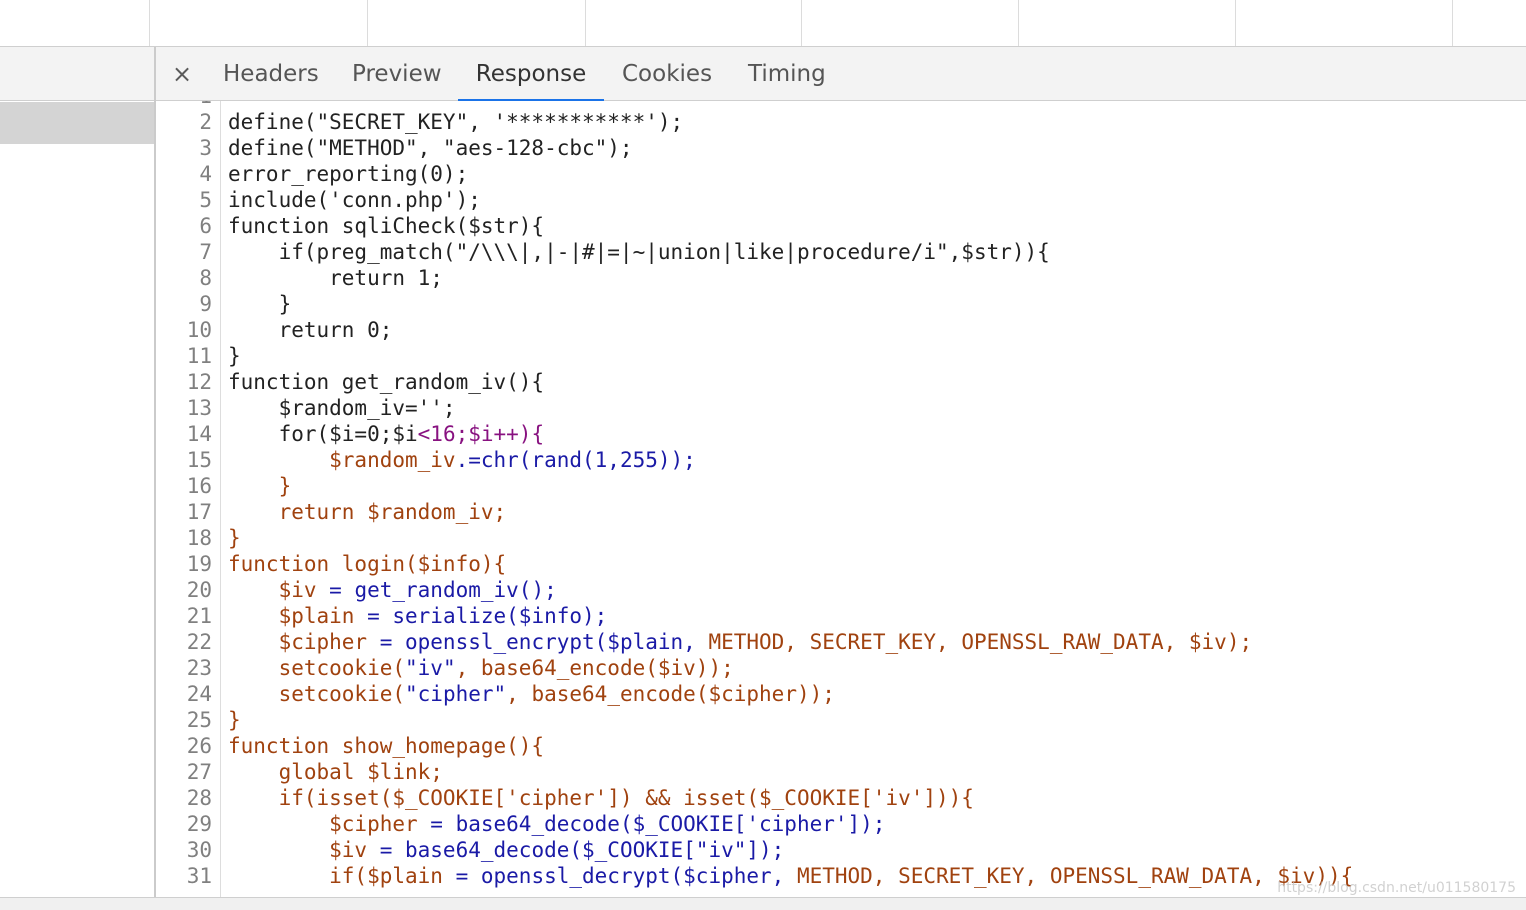 The image size is (1526, 910). What do you see at coordinates (205, 148) in the screenshot?
I see `line-number: 3` at bounding box center [205, 148].